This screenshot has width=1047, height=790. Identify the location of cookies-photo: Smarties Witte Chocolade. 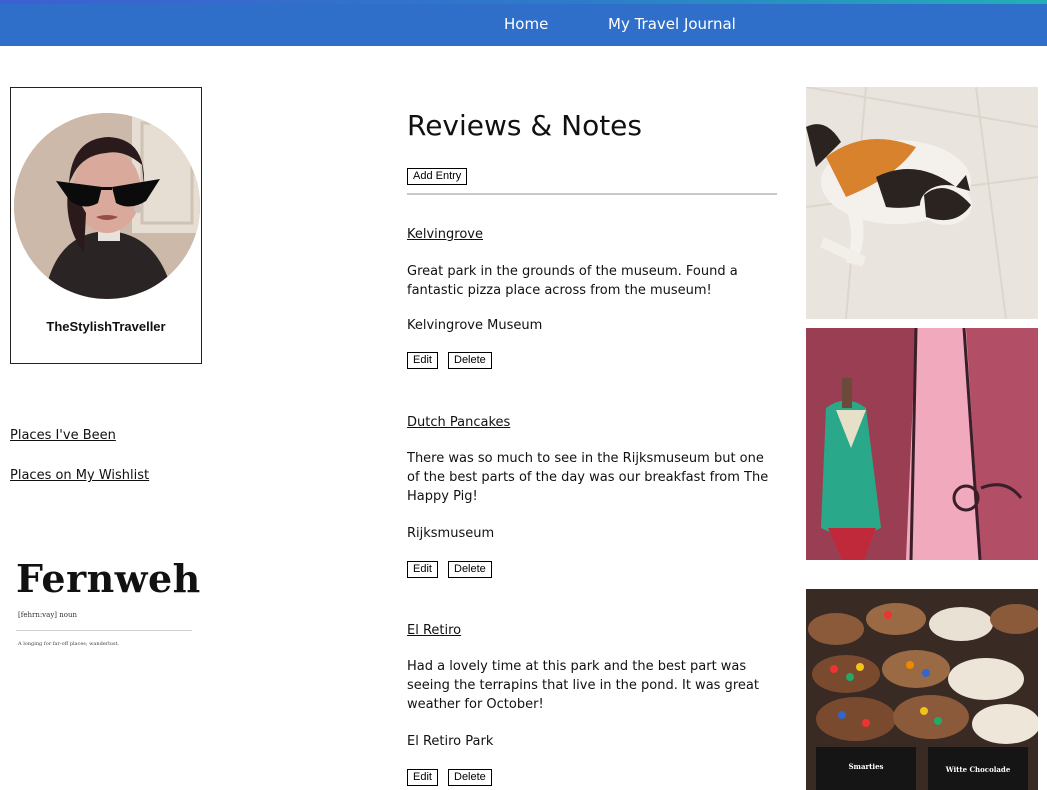
(922, 689).